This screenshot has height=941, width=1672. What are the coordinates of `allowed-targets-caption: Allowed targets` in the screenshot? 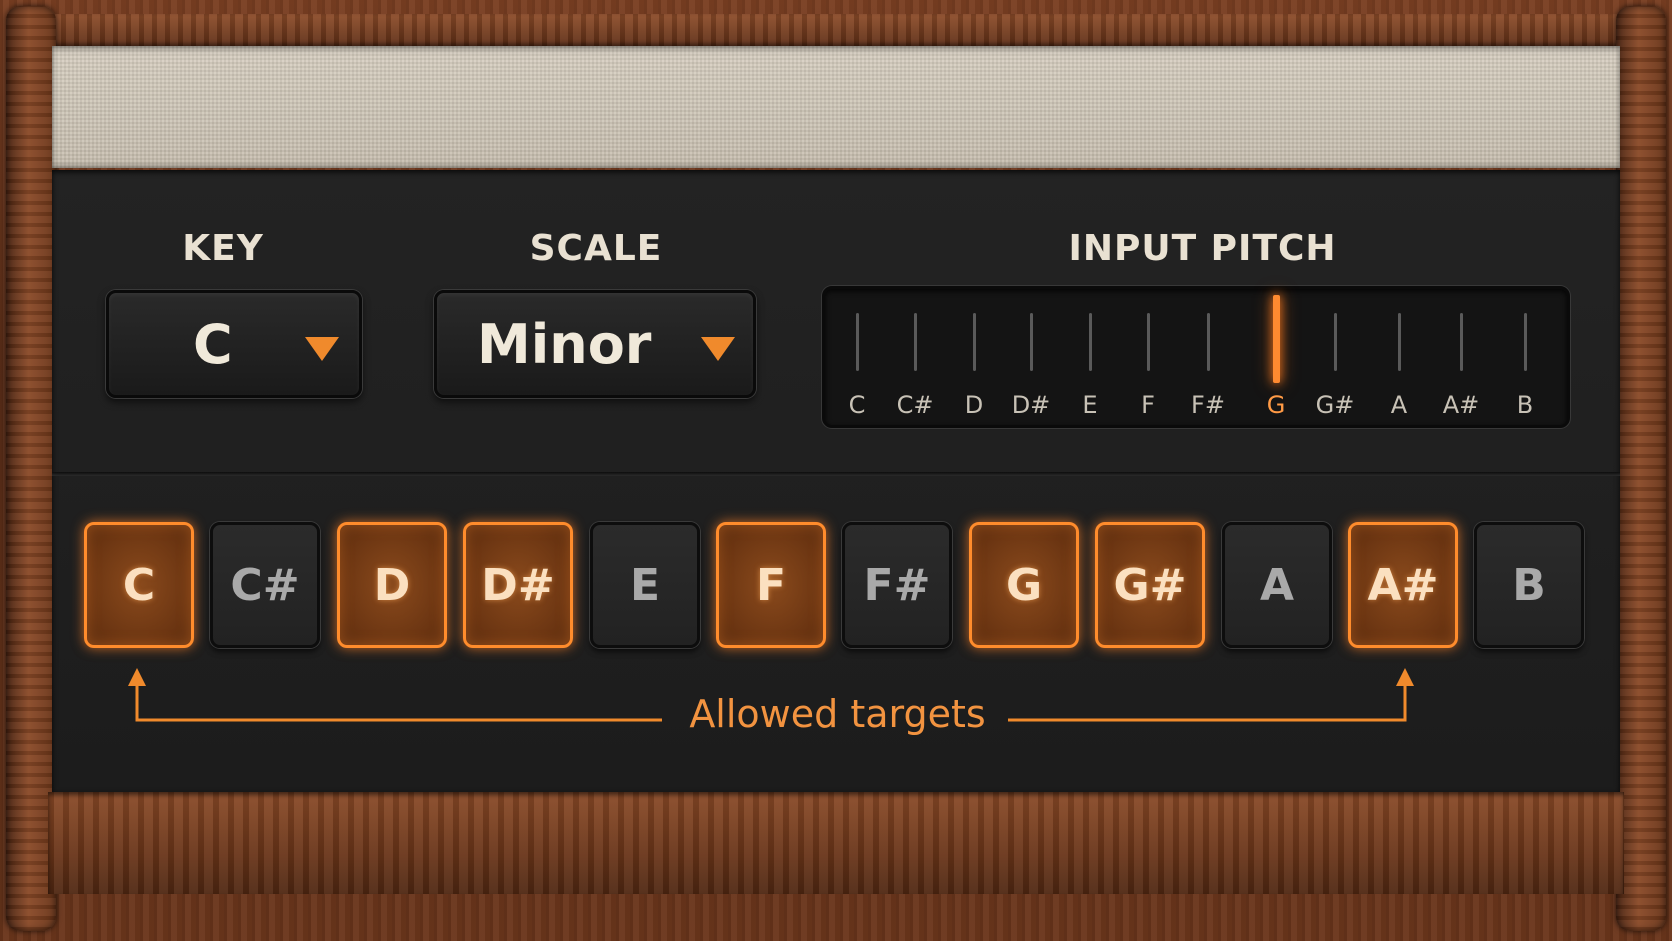 It's located at (837, 714).